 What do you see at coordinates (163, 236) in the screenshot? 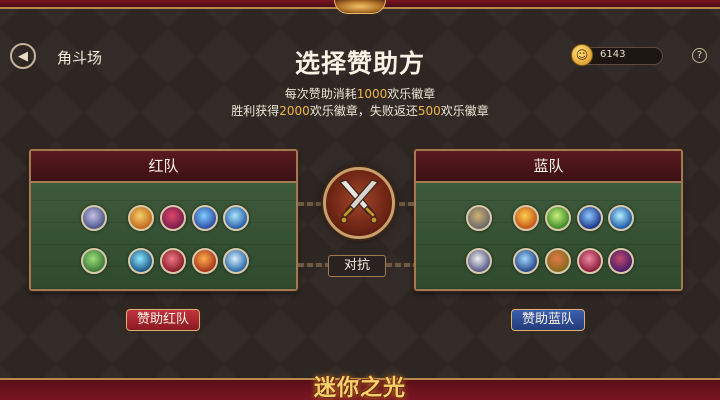
I see `red-team-roster` at bounding box center [163, 236].